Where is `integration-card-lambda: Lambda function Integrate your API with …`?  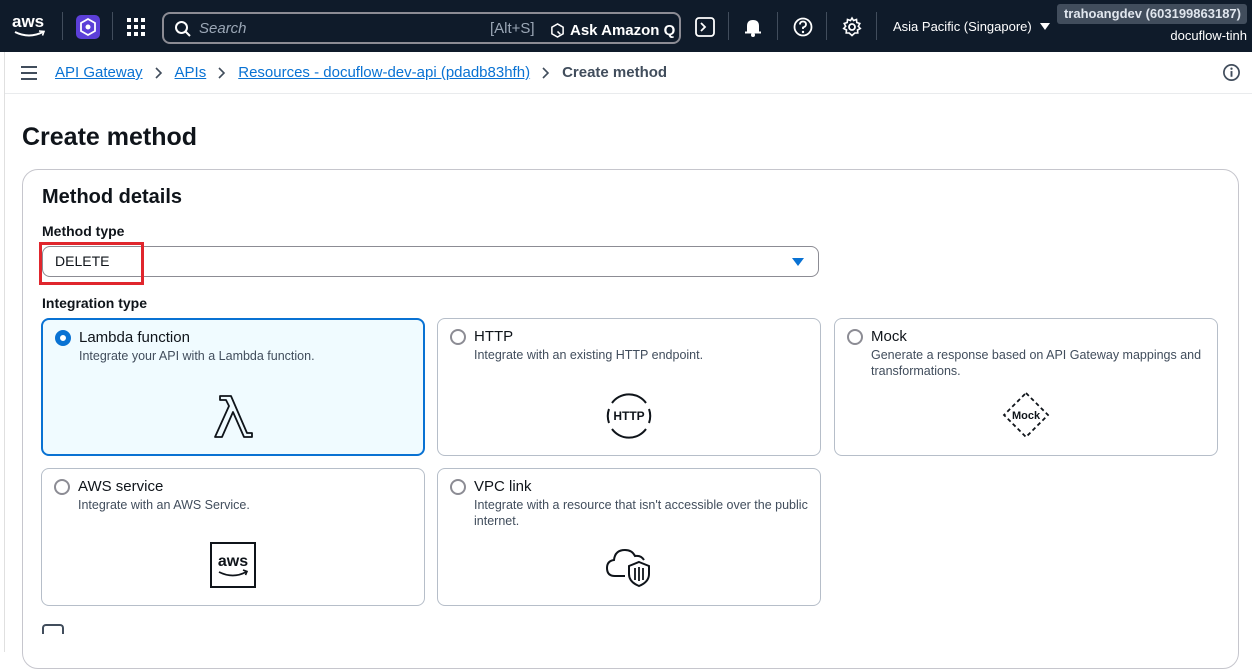 integration-card-lambda: Lambda function Integrate your API with … is located at coordinates (233, 387).